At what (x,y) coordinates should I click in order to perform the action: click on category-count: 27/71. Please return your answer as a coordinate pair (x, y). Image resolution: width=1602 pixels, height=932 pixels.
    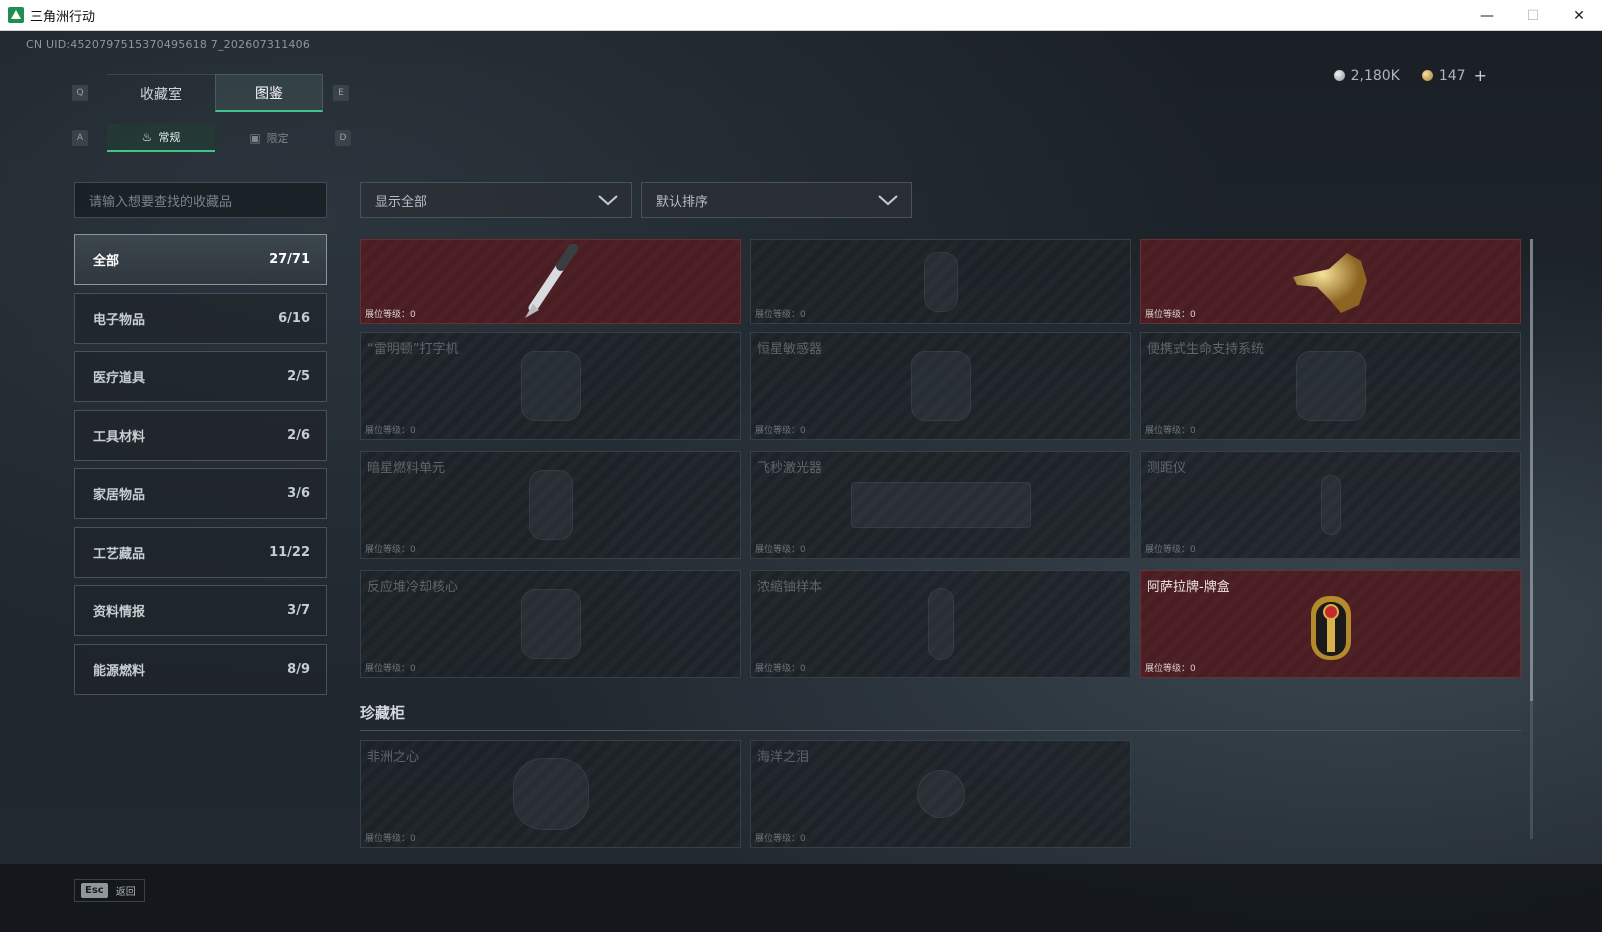
    Looking at the image, I should click on (289, 259).